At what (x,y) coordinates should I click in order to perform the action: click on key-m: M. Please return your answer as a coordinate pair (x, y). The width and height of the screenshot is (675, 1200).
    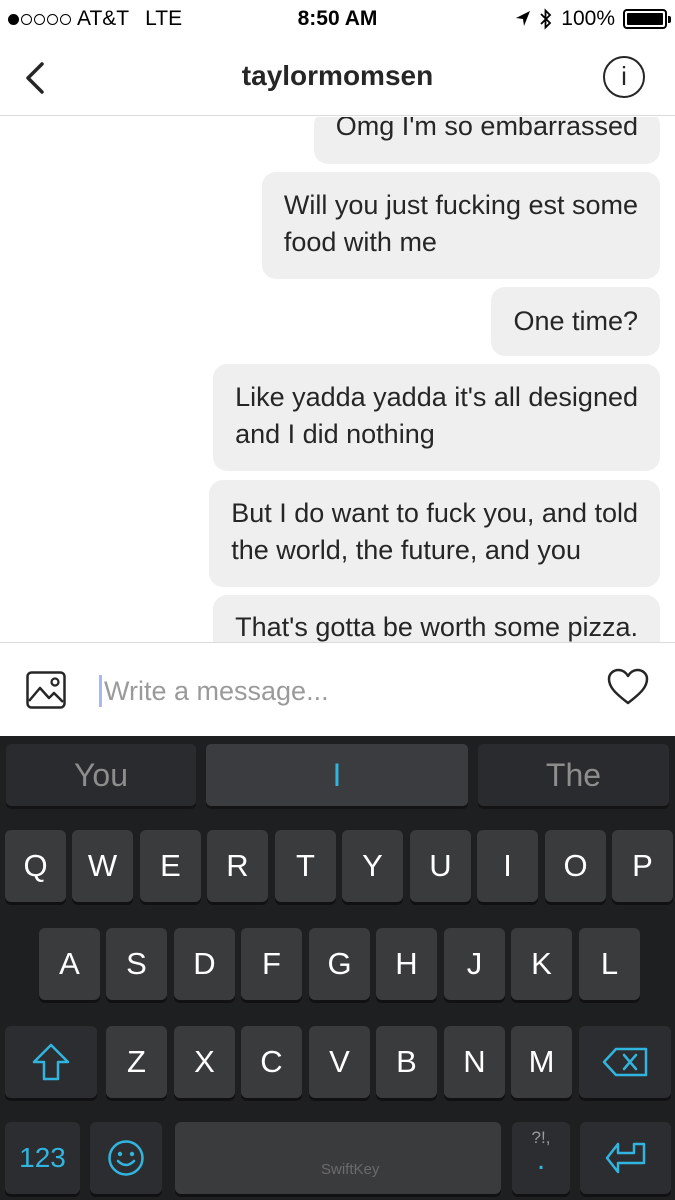
    Looking at the image, I should click on (541, 1062).